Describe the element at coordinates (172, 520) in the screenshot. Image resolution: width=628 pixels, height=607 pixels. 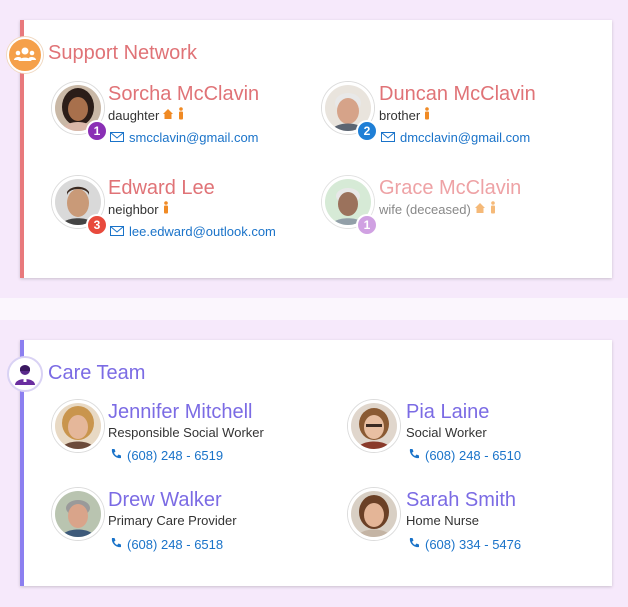
I see `member-role: Primary Care Provider` at that location.